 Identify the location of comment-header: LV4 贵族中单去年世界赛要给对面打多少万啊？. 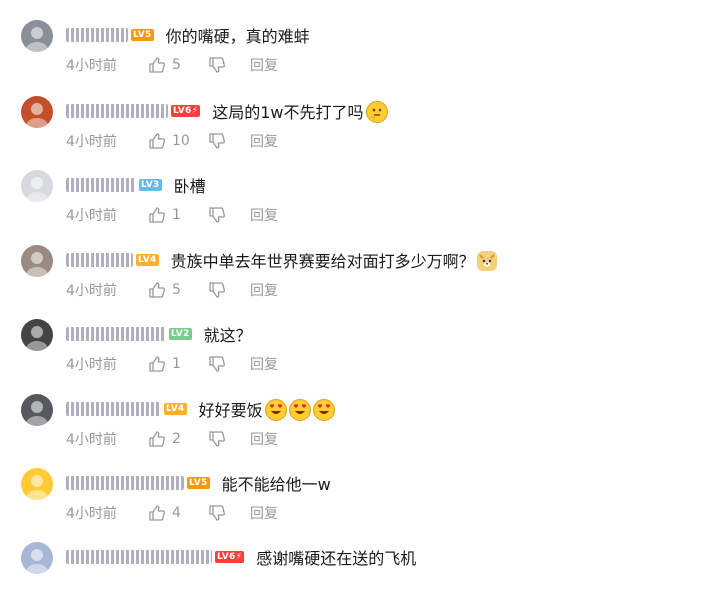
(281, 260).